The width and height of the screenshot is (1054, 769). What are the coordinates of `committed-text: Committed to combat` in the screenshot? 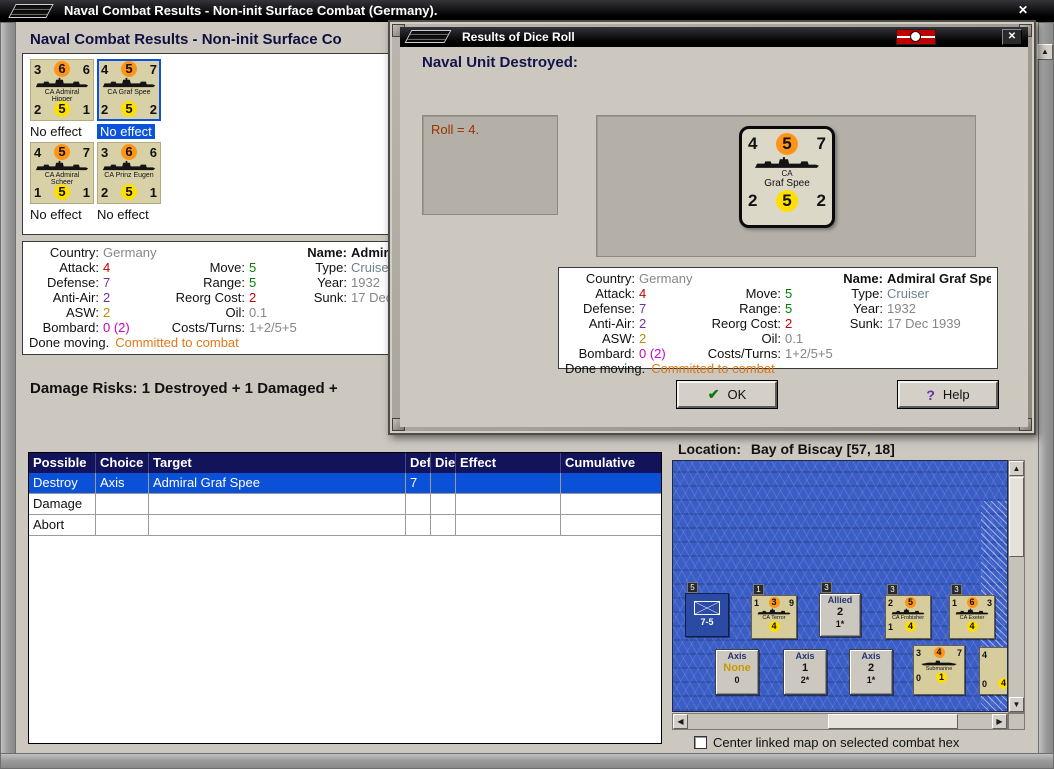 It's located at (713, 368).